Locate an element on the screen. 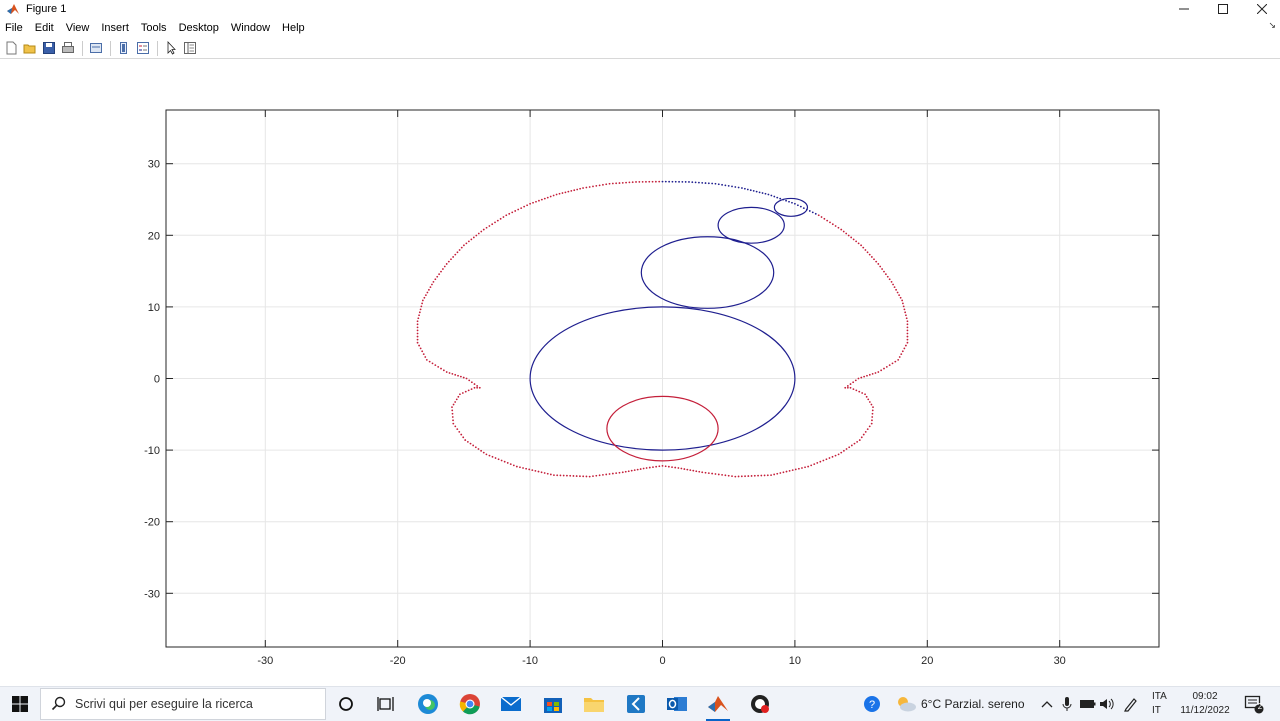 This screenshot has width=1280, height=721. weather-text: 6°C Parzial. sereno is located at coordinates (973, 704).